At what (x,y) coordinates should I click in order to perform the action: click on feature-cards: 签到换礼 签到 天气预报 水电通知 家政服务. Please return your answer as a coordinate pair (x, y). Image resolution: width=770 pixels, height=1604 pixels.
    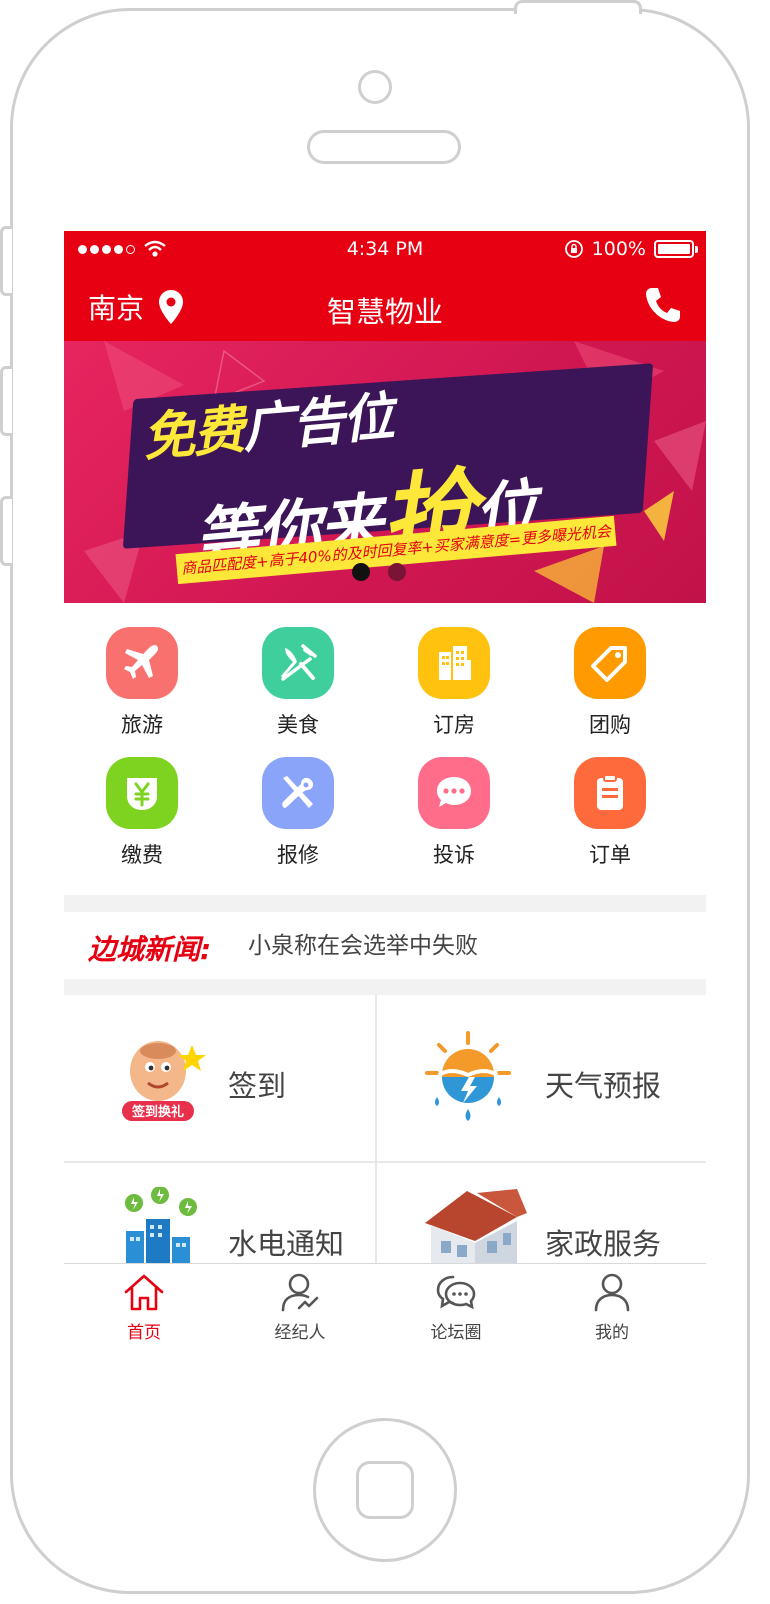
    Looking at the image, I should click on (385, 1129).